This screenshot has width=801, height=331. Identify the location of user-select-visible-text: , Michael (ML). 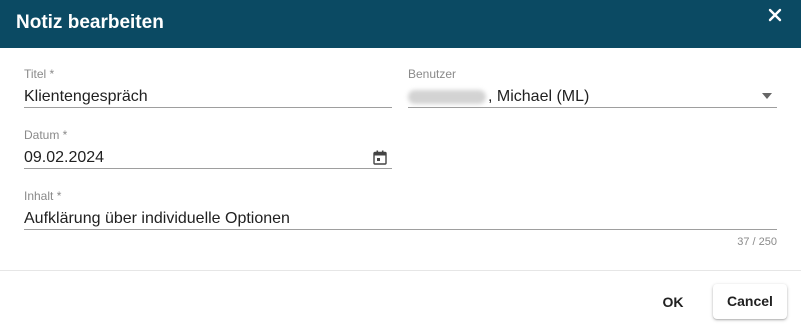
(539, 96).